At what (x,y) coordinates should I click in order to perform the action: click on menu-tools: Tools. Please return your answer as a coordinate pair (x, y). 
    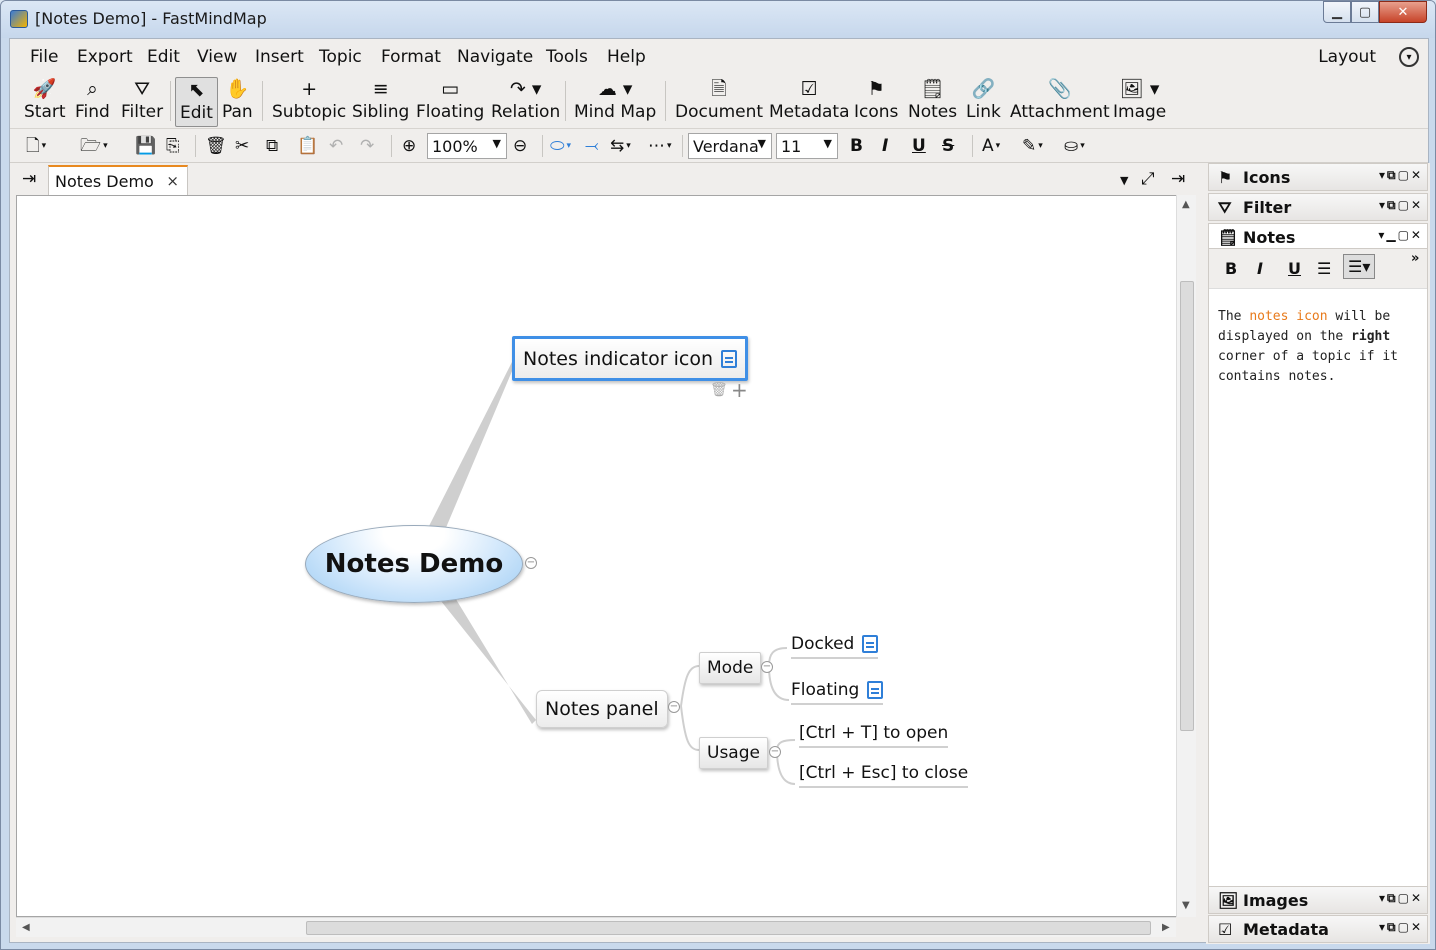
    Looking at the image, I should click on (567, 57).